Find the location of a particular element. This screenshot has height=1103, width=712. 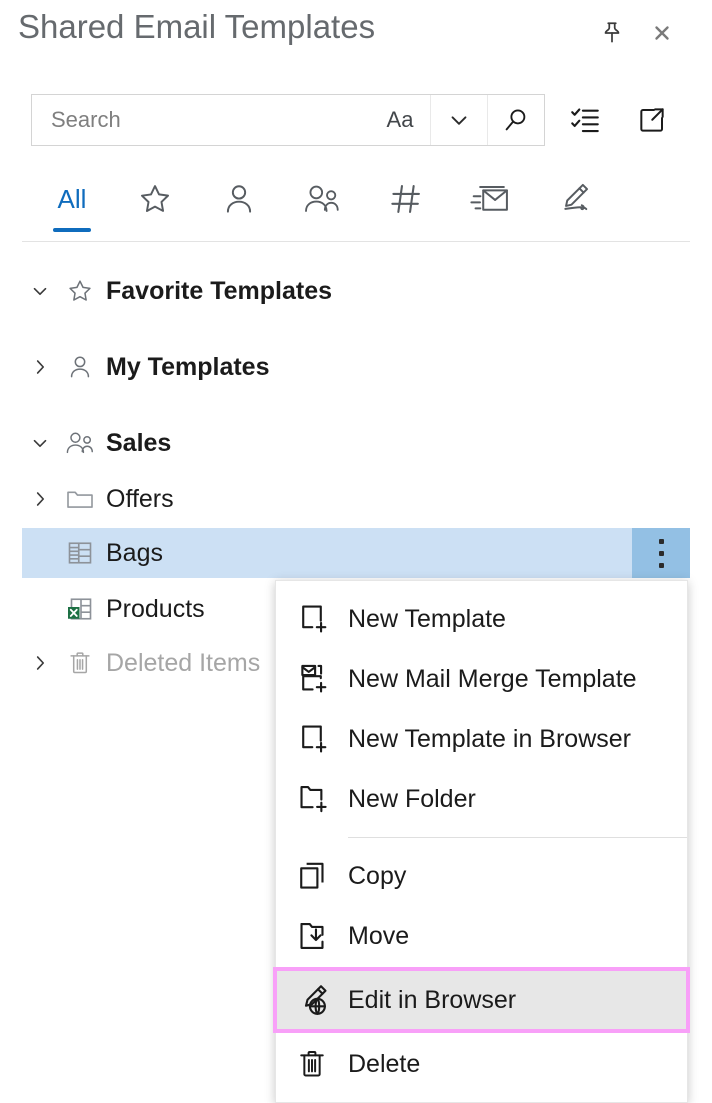

search-input is located at coordinates (201, 120).